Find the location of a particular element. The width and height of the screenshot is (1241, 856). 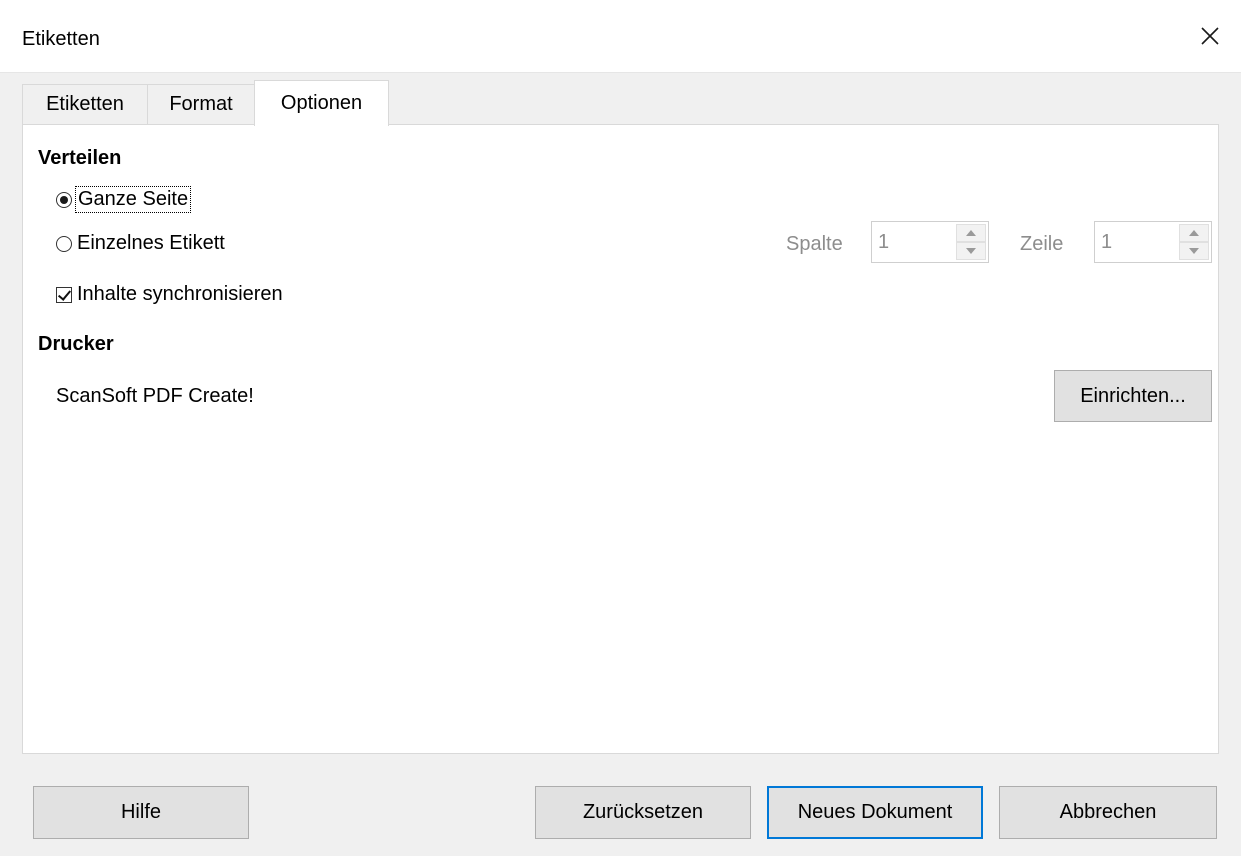

new-document-button: Neues Dokument is located at coordinates (875, 812).